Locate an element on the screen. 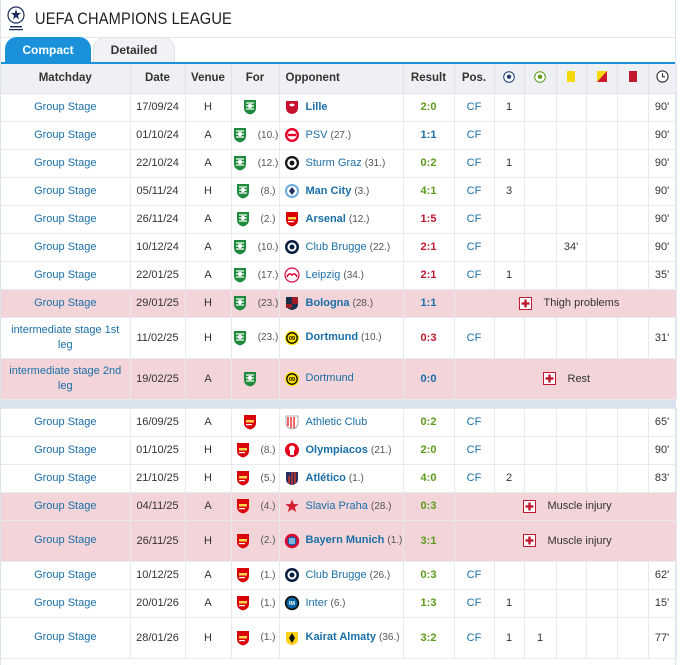 This screenshot has width=682, height=665. col-yellow-cards is located at coordinates (571, 79).